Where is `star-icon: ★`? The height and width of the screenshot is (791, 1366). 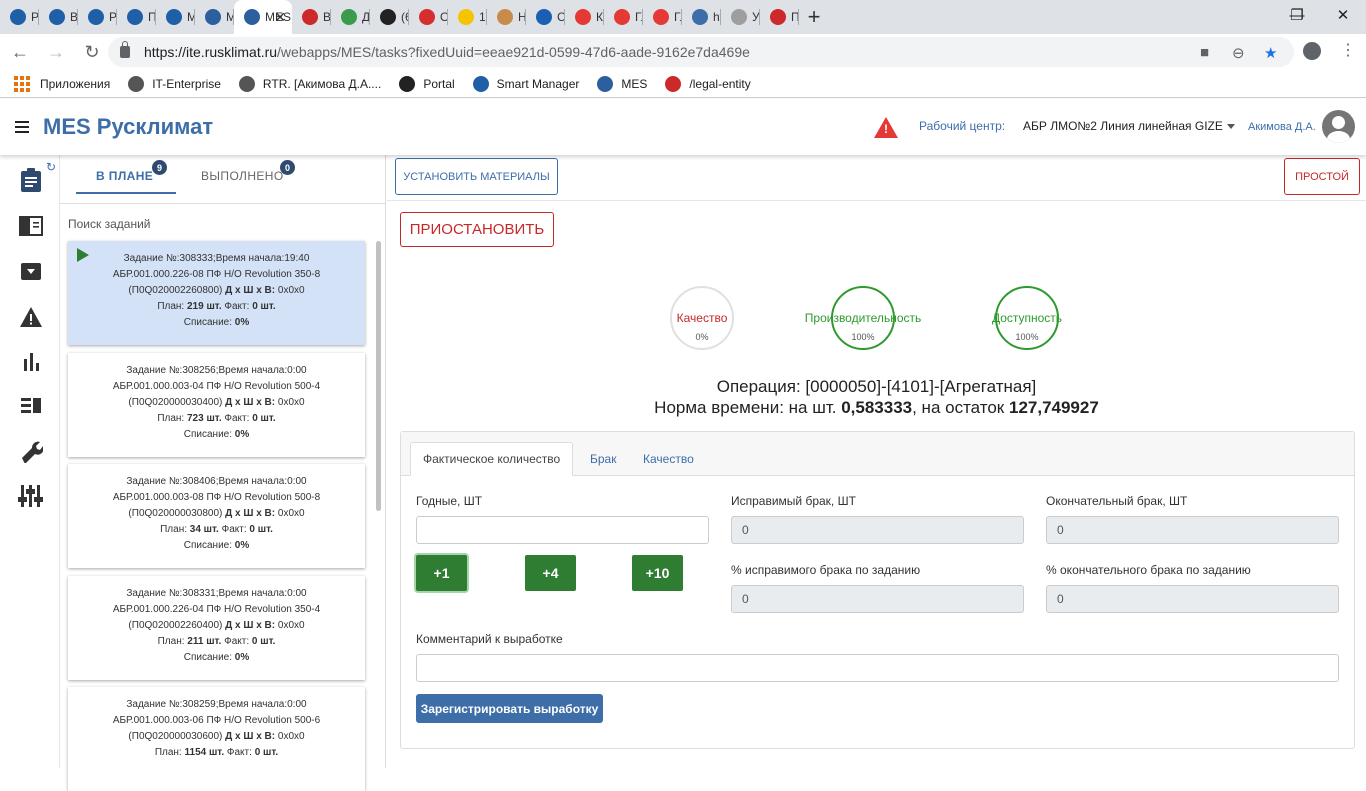
star-icon: ★ is located at coordinates (1270, 53).